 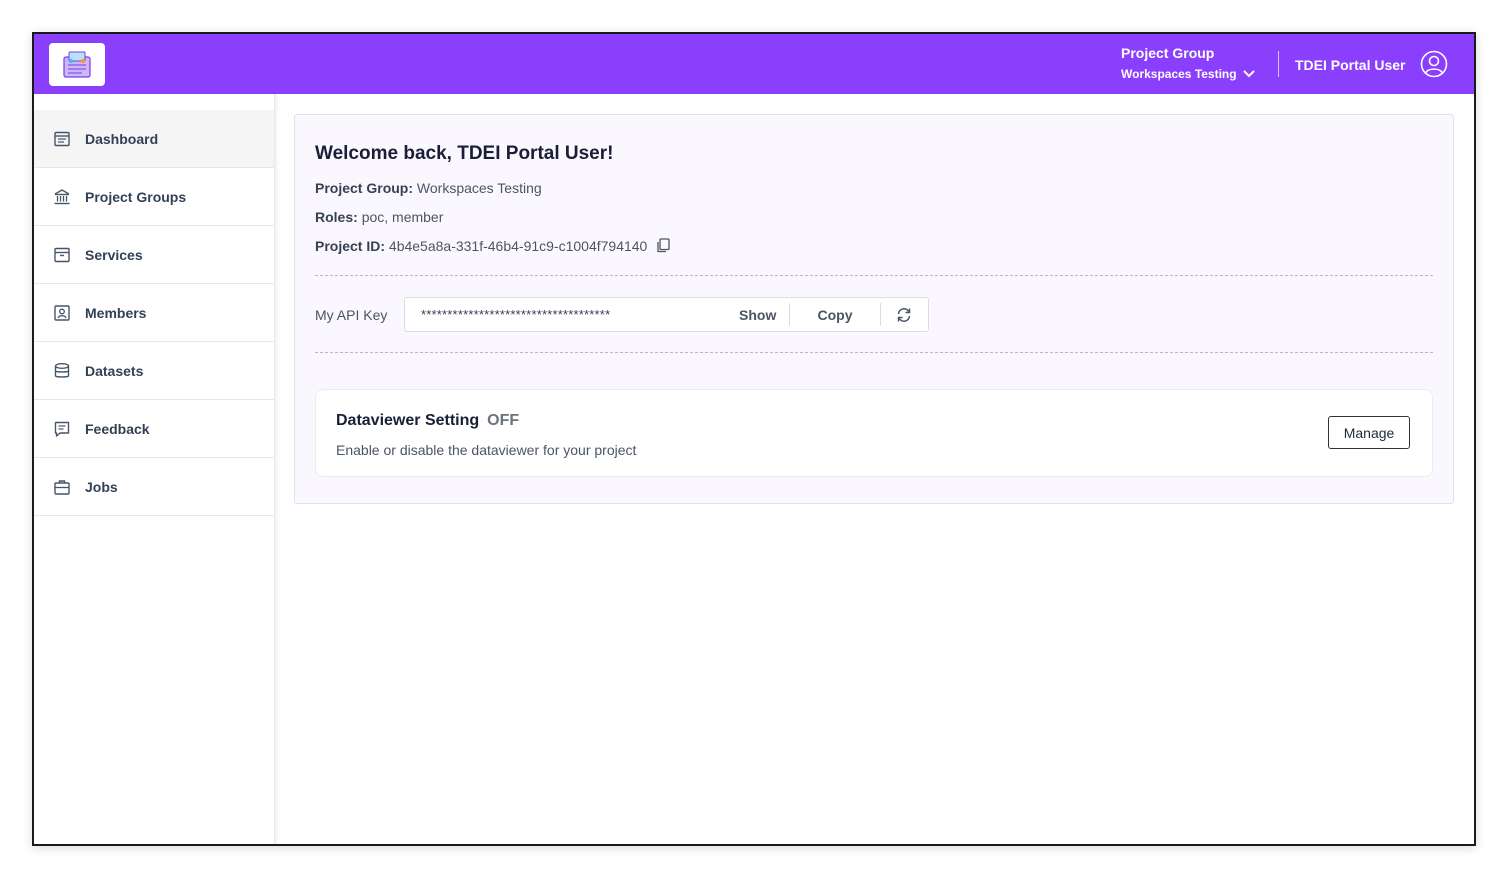 I want to click on database-icon, so click(x=62, y=371).